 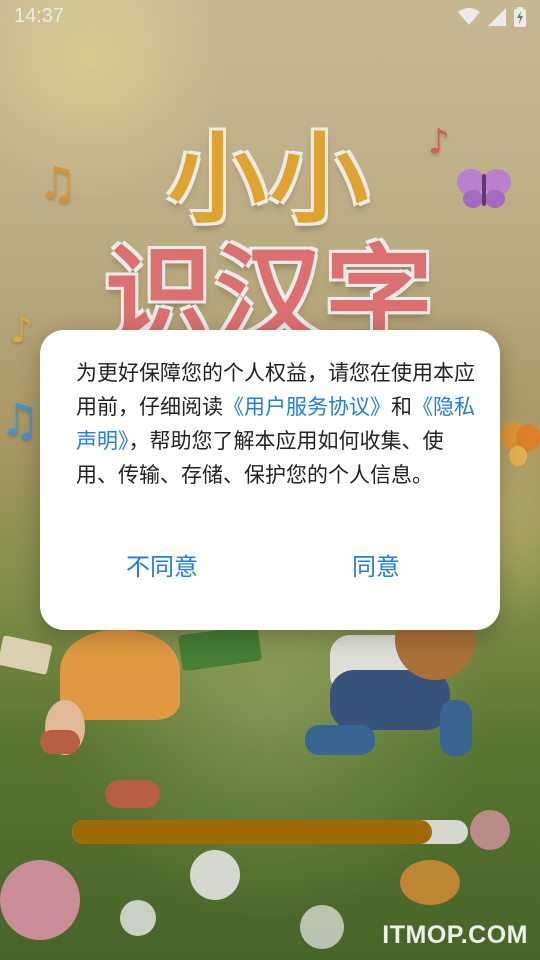 I want to click on loading-progress-bar, so click(x=270, y=832).